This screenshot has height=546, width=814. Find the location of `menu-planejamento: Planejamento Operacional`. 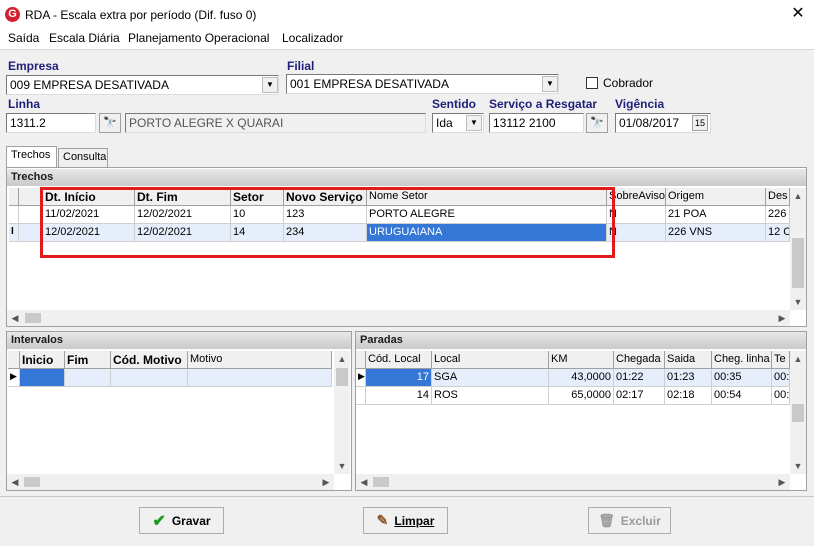

menu-planejamento: Planejamento Operacional is located at coordinates (198, 38).